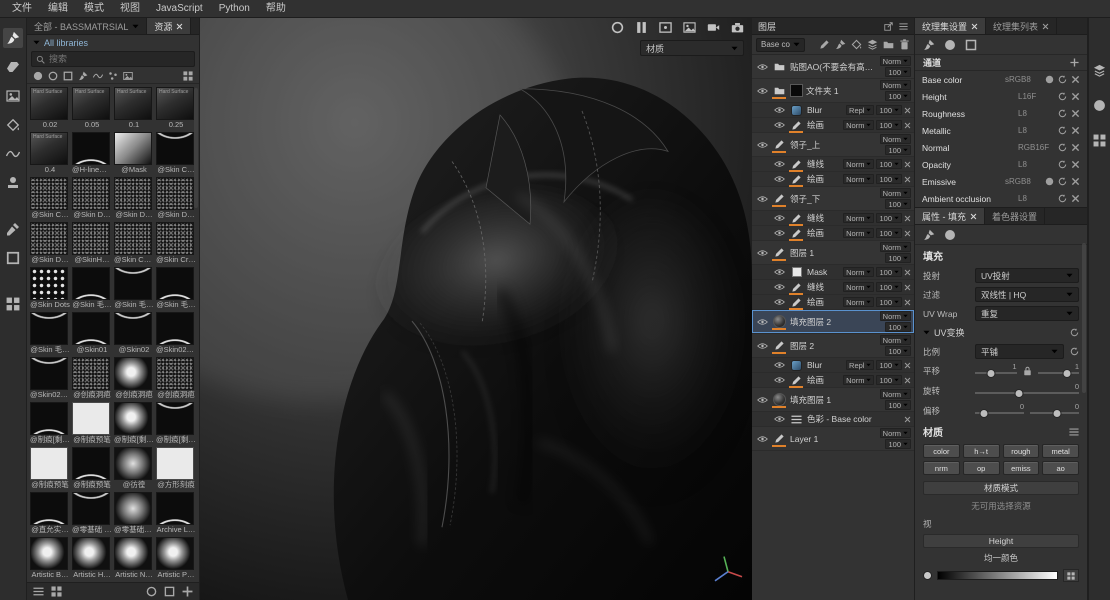  I want to click on filter-materials-icon, so click(38, 76).